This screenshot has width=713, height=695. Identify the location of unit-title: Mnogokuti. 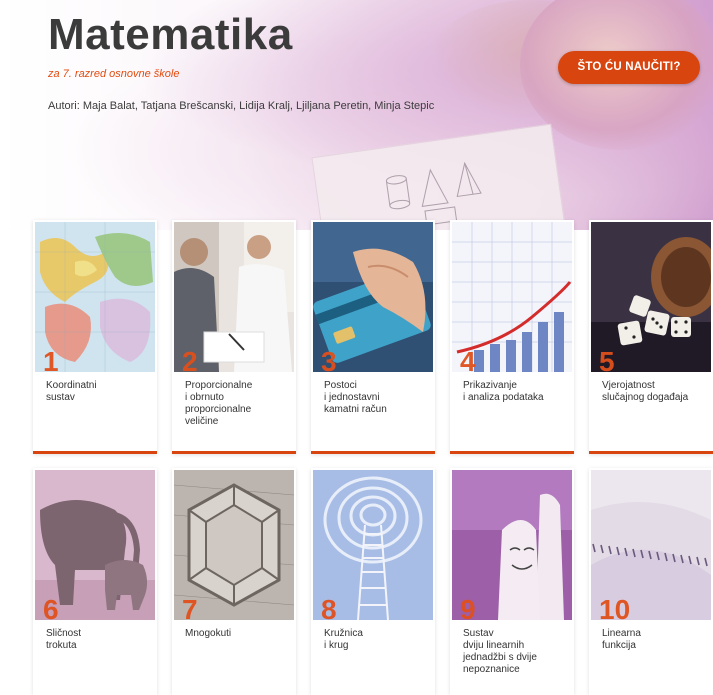
(208, 633).